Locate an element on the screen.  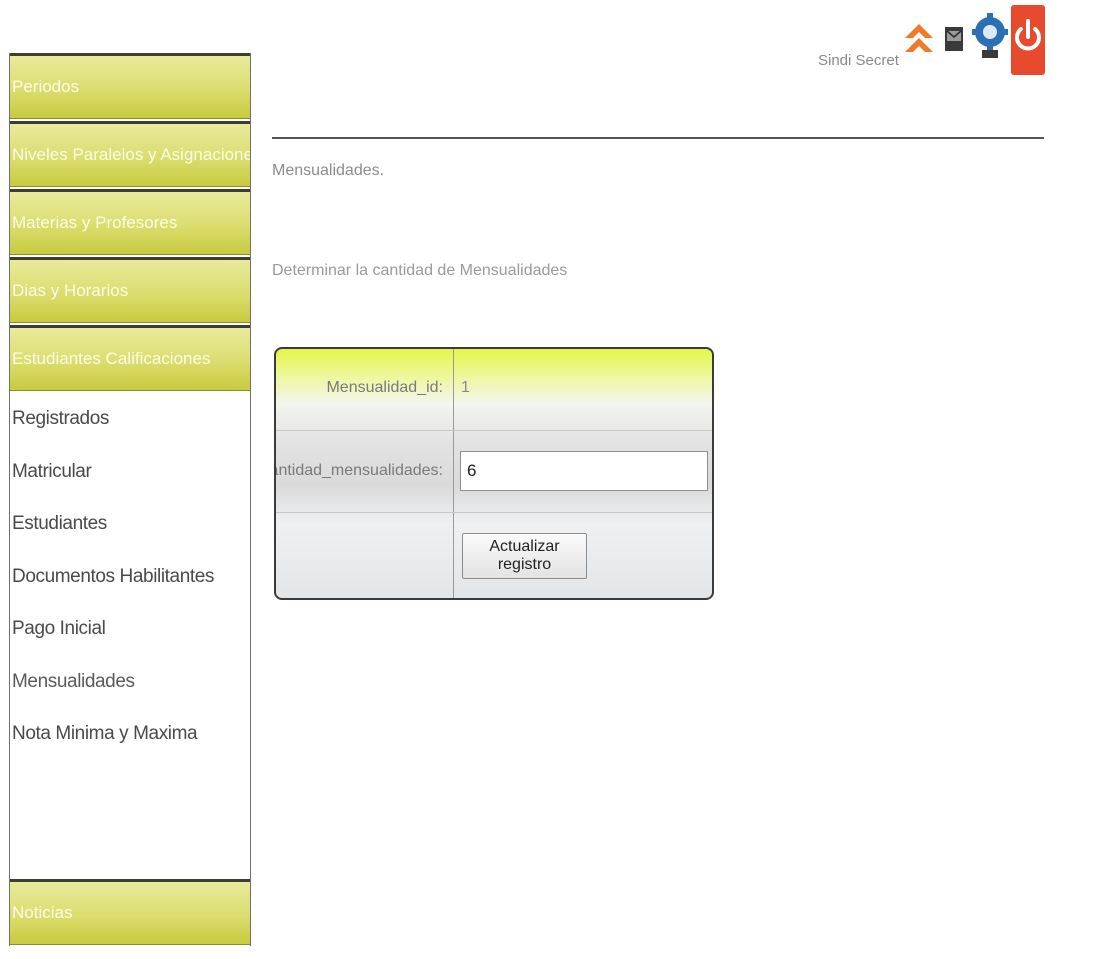
sidebar-item-mensualidades: Mensualidades is located at coordinates (130, 682).